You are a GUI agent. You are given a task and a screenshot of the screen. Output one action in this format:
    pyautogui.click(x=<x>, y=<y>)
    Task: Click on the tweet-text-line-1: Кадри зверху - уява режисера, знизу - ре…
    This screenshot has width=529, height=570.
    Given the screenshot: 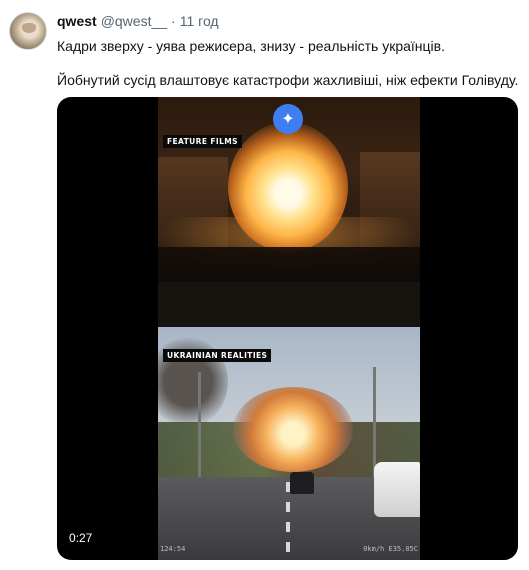 What is the action you would take?
    pyautogui.click(x=251, y=46)
    